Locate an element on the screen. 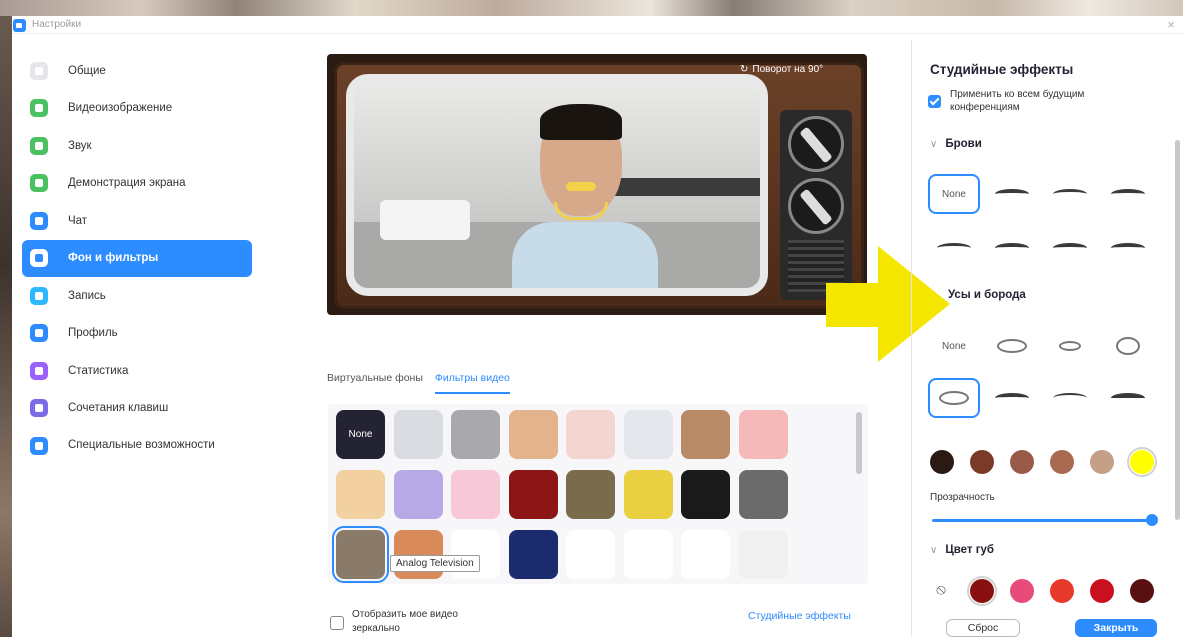  right-panel-scrollbar is located at coordinates (1177, 330).